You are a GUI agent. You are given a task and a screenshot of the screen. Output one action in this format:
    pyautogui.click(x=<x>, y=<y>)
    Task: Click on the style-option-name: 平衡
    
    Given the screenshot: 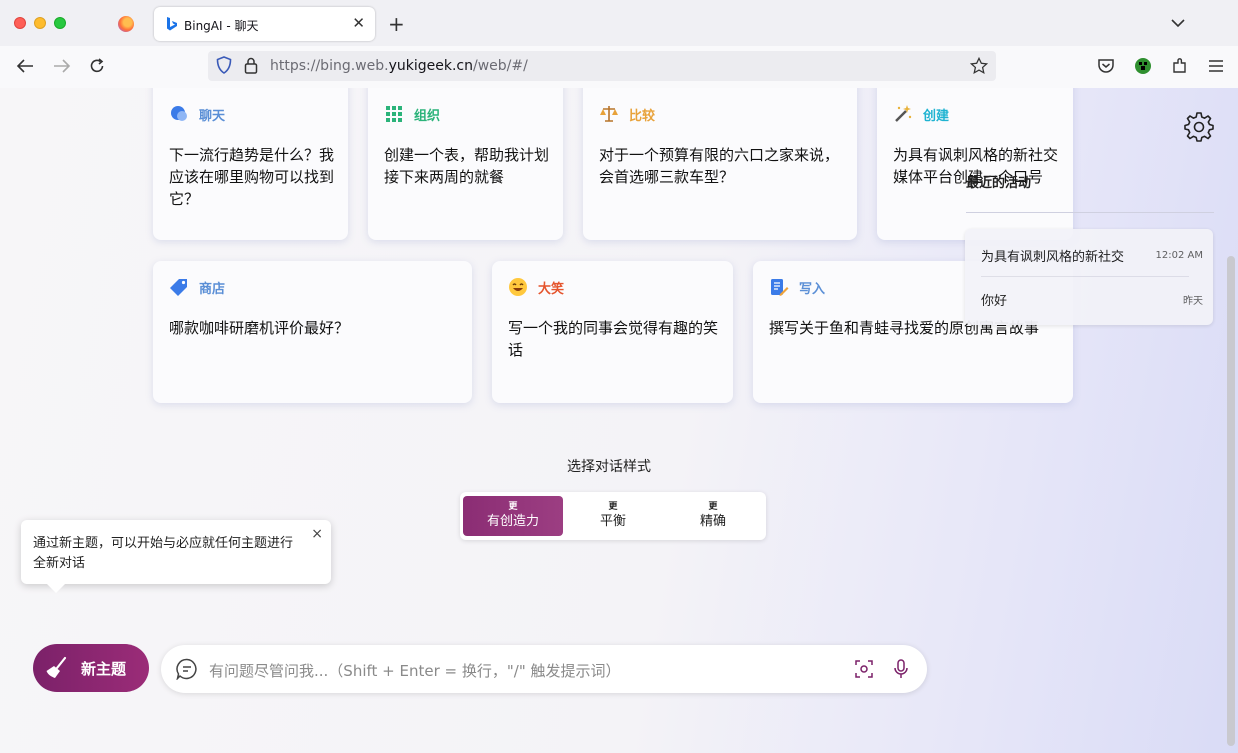 What is the action you would take?
    pyautogui.click(x=612, y=521)
    